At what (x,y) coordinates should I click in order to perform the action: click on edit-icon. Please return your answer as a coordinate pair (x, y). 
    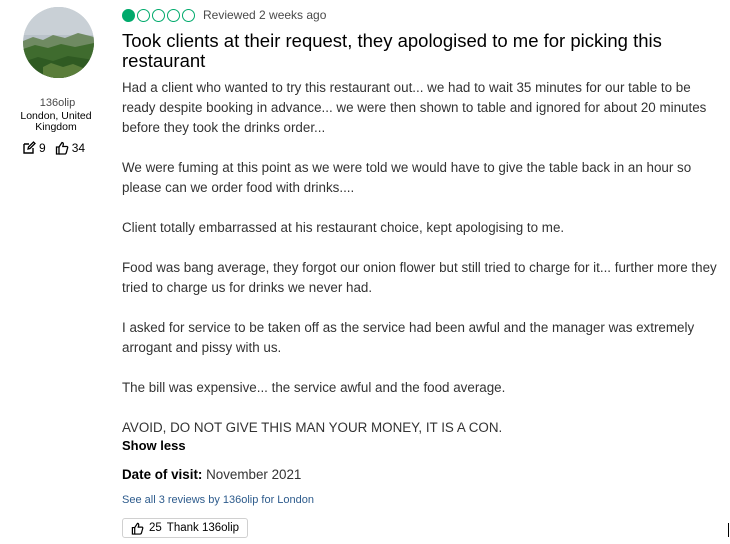
    Looking at the image, I should click on (29, 148).